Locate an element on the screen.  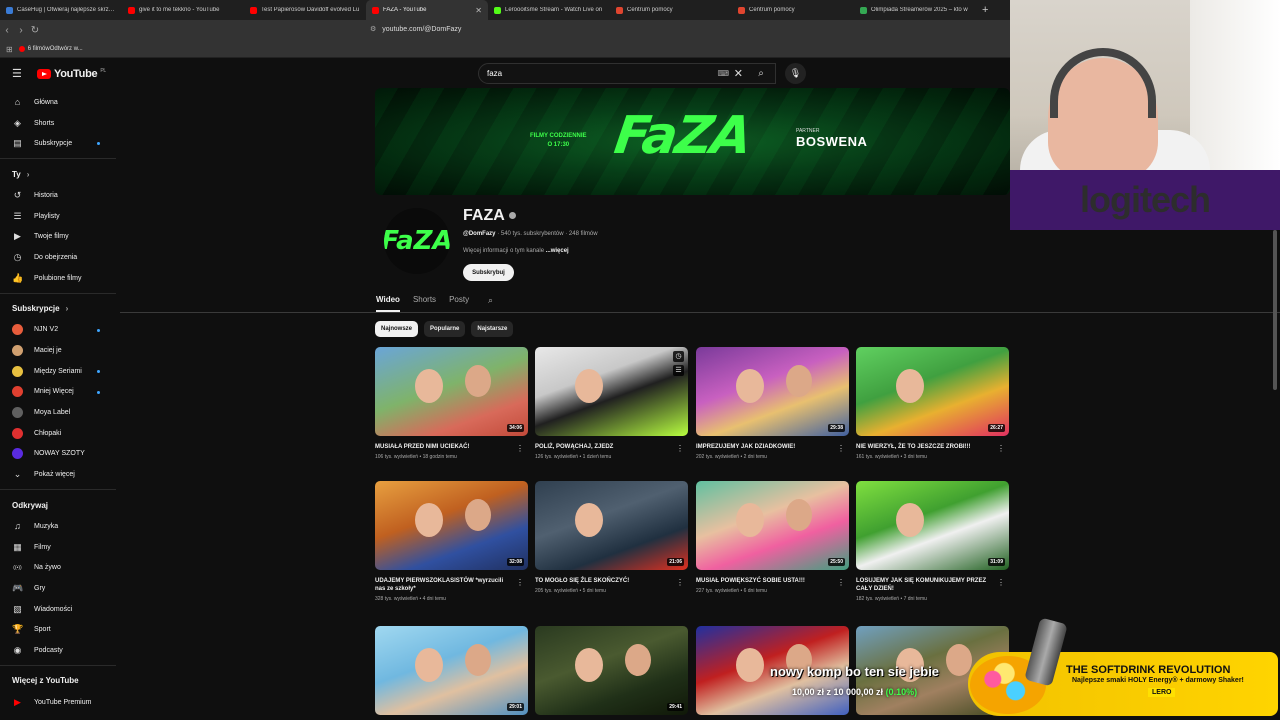
video-card: 29:41 is located at coordinates (611, 670).